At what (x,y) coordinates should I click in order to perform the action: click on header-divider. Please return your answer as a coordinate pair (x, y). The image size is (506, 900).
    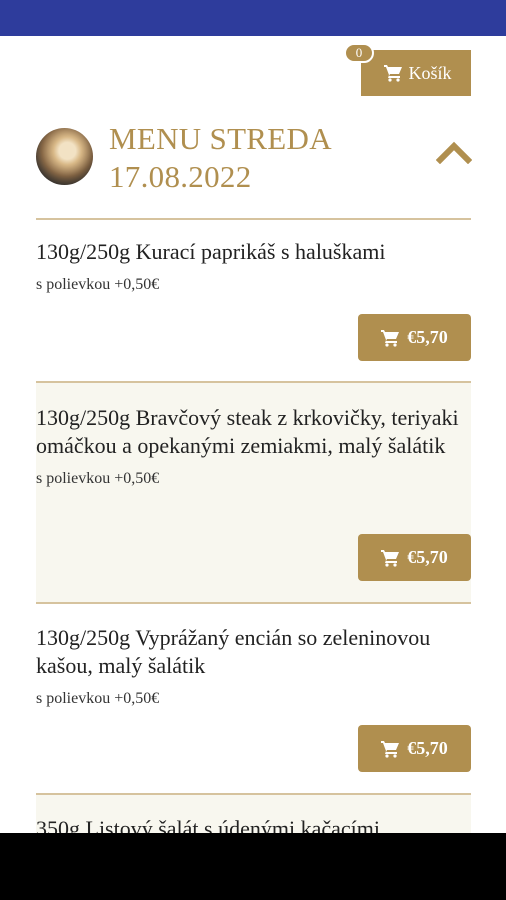
    Looking at the image, I should click on (253, 219).